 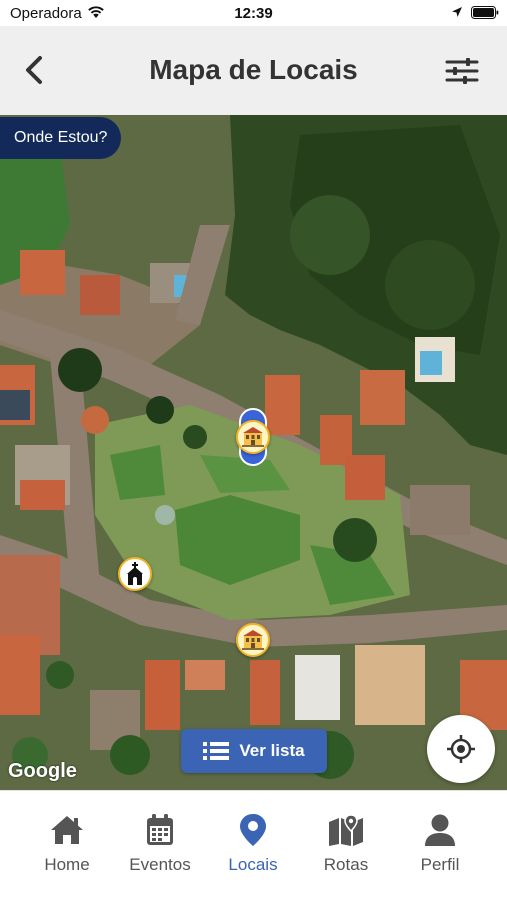 I want to click on app-header: Mapa de Locais, so click(x=253, y=70).